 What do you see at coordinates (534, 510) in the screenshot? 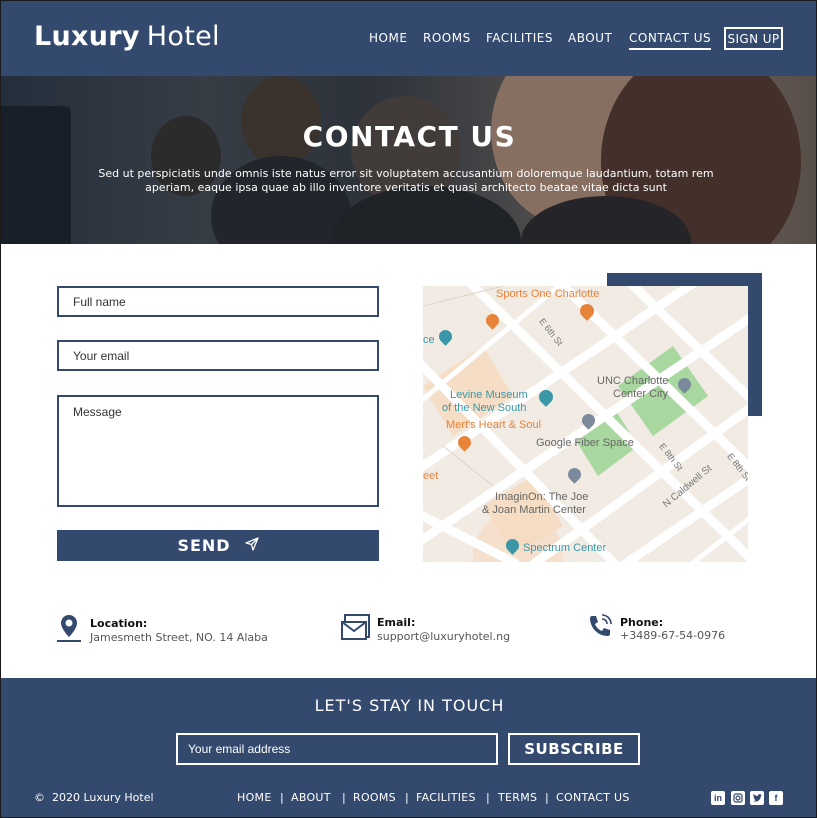
I see `map-label-imaginon-line2: & Joan Martin Center` at bounding box center [534, 510].